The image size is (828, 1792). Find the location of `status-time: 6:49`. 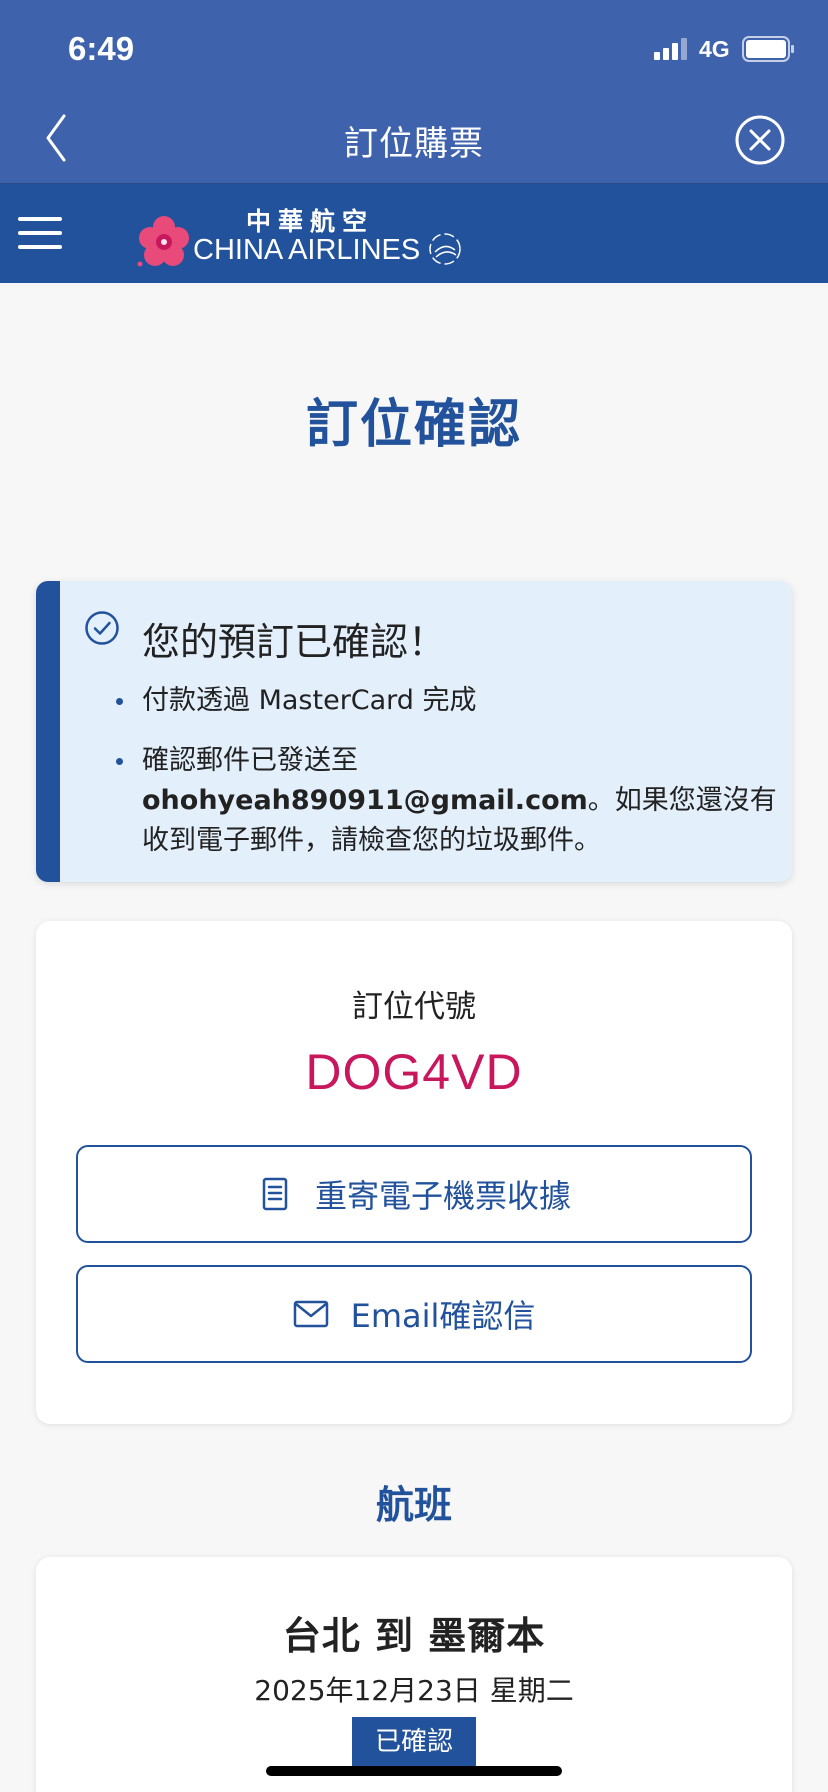

status-time: 6:49 is located at coordinates (101, 48).